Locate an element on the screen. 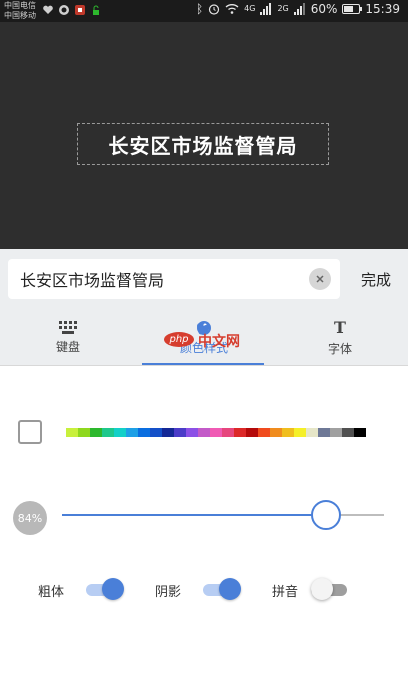  active-tab-indicator is located at coordinates (203, 364).